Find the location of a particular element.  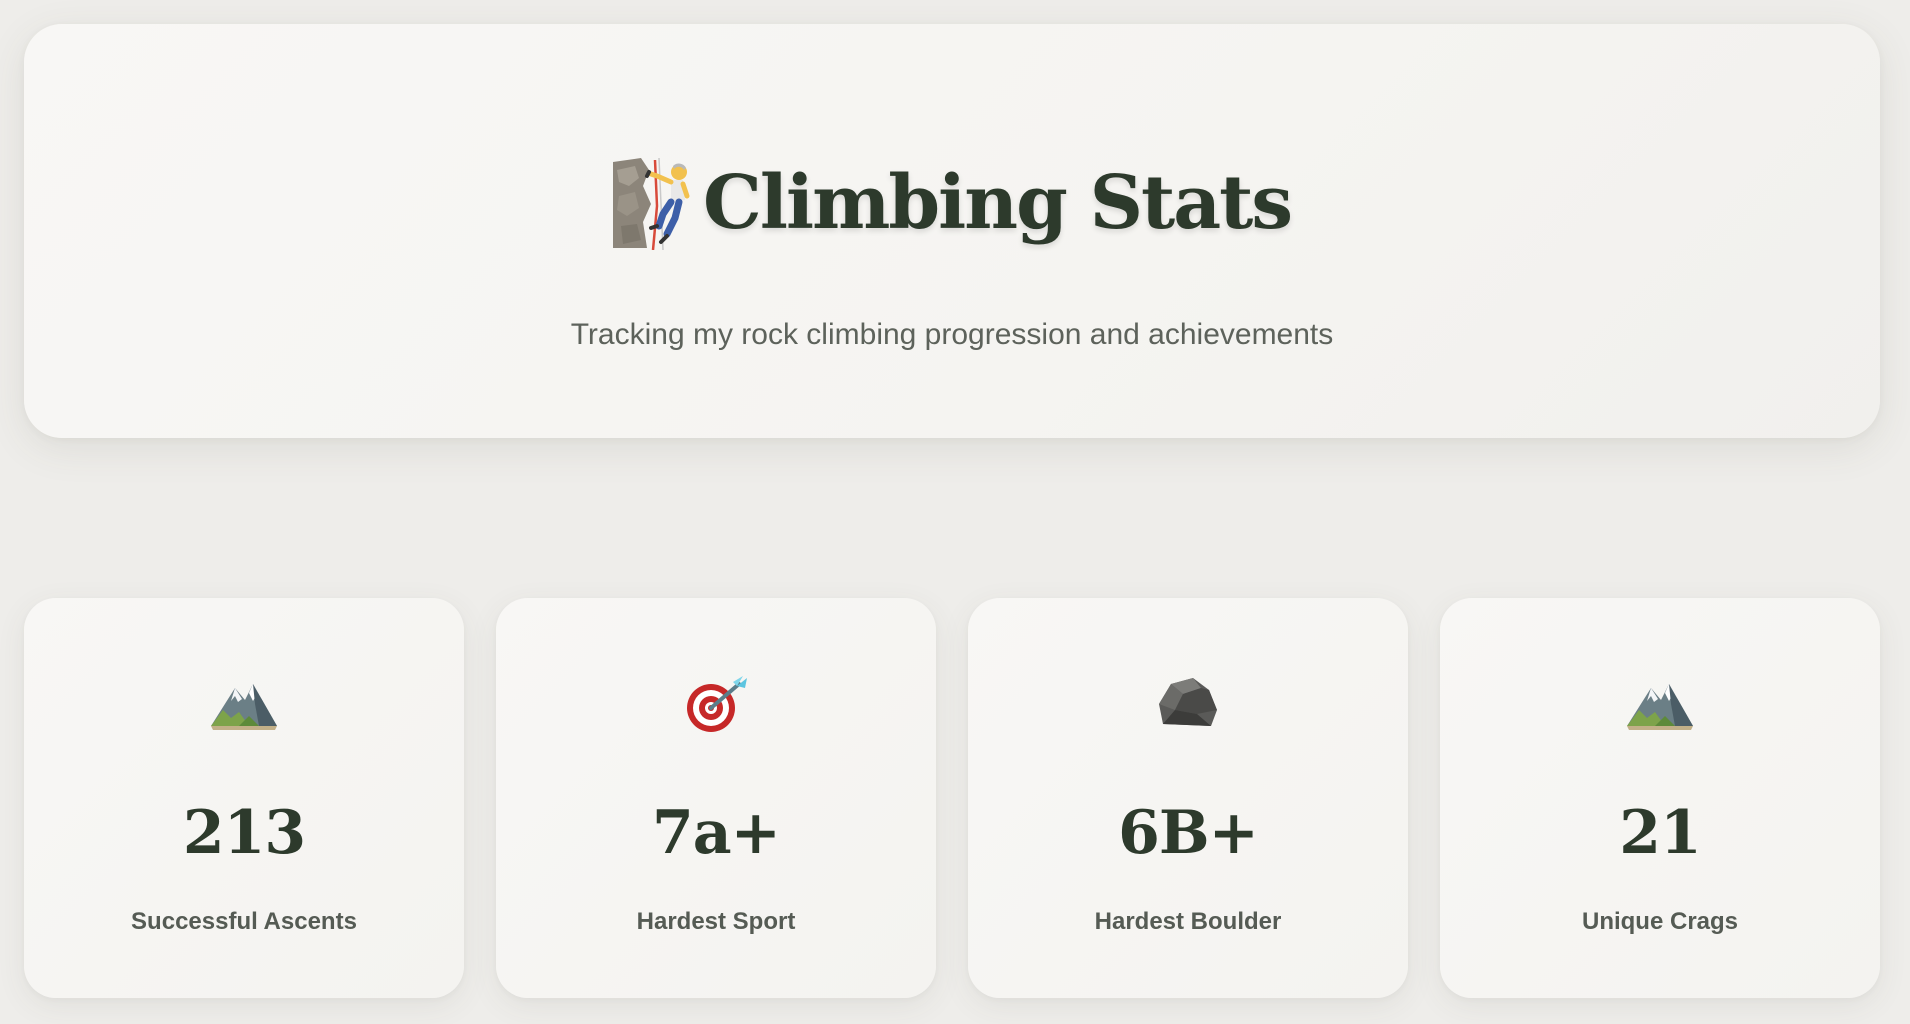

stat-label: Unique Crags is located at coordinates (1660, 921).